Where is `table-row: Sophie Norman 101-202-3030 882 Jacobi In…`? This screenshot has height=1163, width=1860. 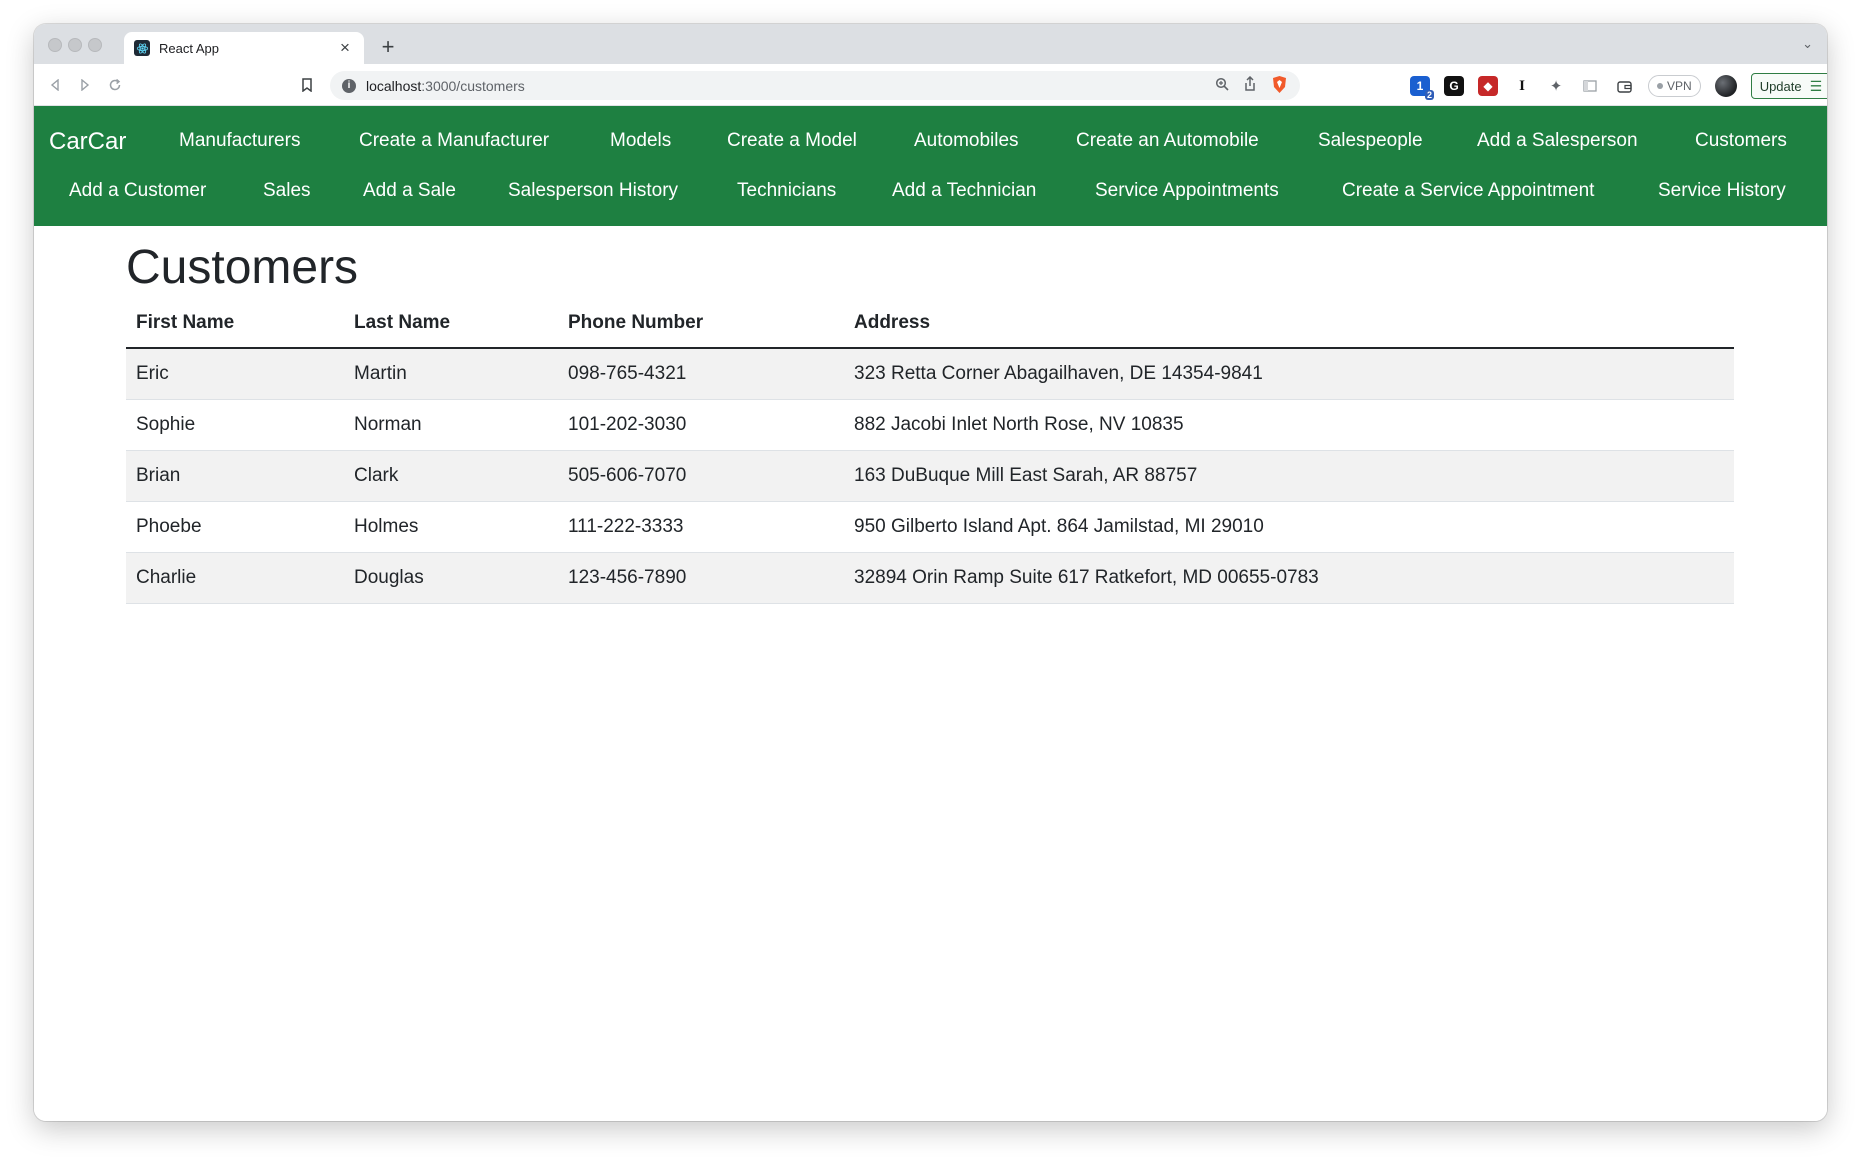 table-row: Sophie Norman 101-202-3030 882 Jacobi In… is located at coordinates (930, 425).